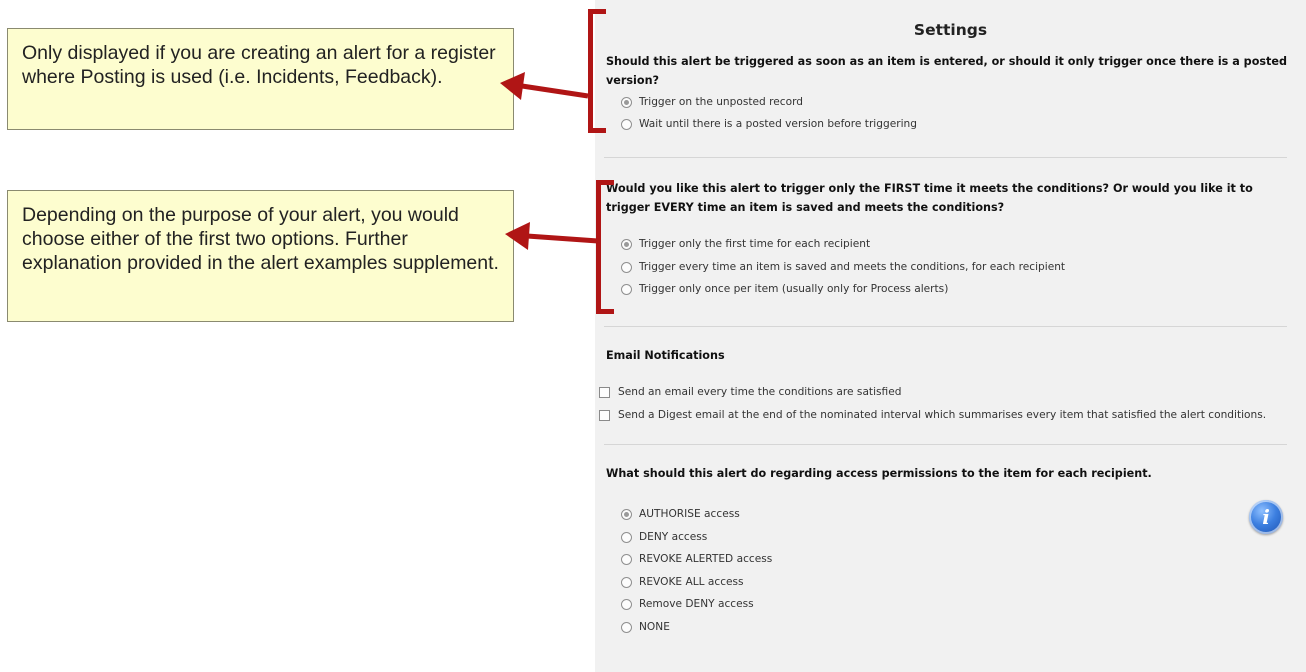 The image size is (1306, 672). I want to click on annotation-arrows, so click(549, 161).